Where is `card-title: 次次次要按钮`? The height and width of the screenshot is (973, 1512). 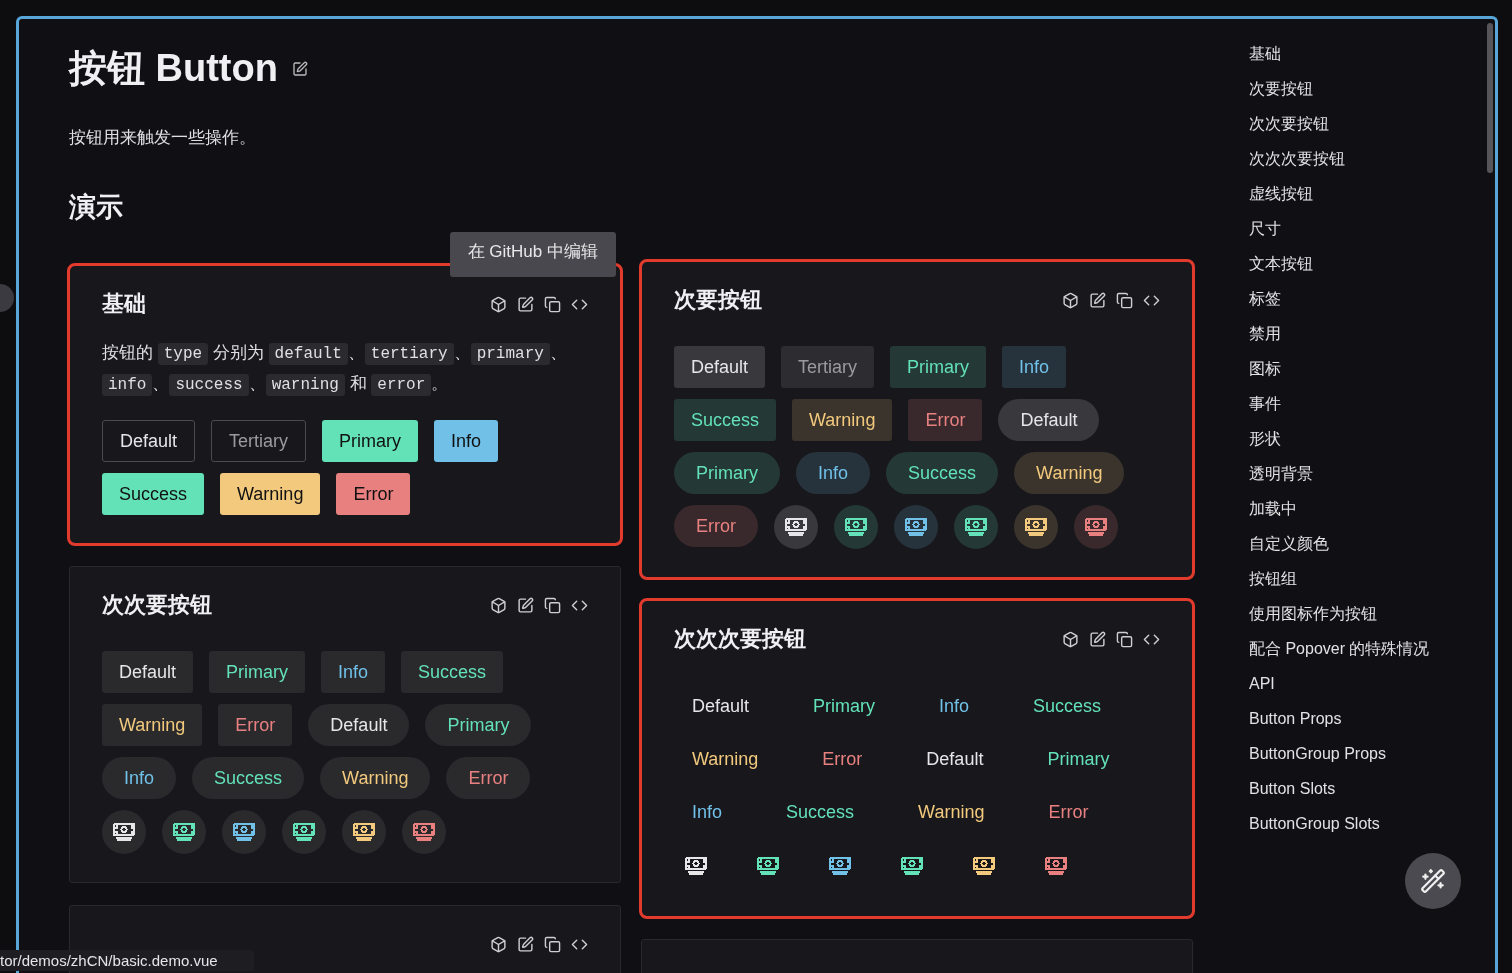 card-title: 次次次要按钮 is located at coordinates (740, 639).